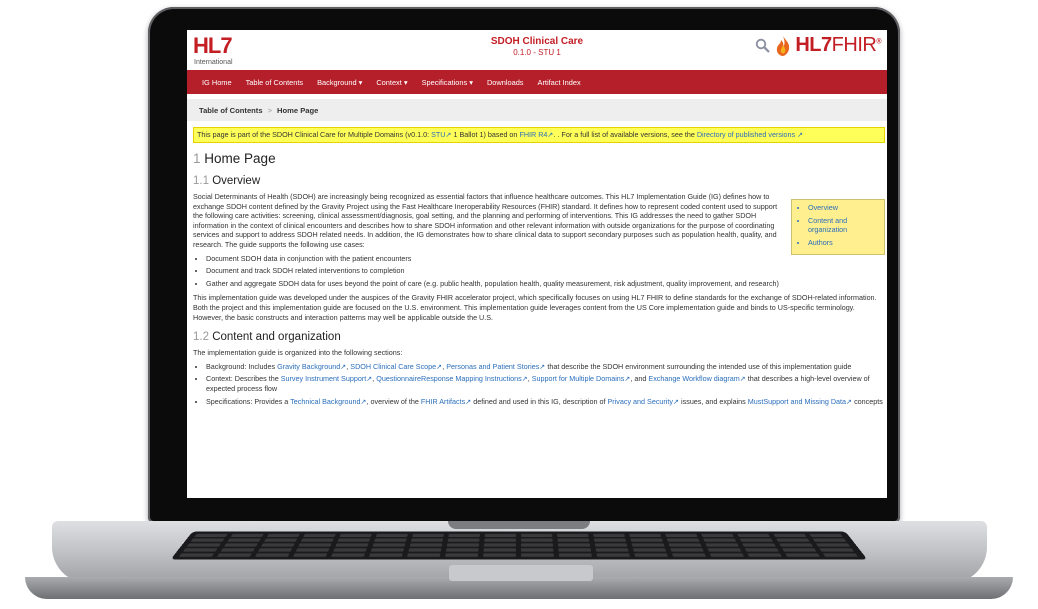 Image resolution: width=1038 pixels, height=609 pixels. What do you see at coordinates (311, 366) in the screenshot?
I see `gravity-background-link: Gravity Background↗` at bounding box center [311, 366].